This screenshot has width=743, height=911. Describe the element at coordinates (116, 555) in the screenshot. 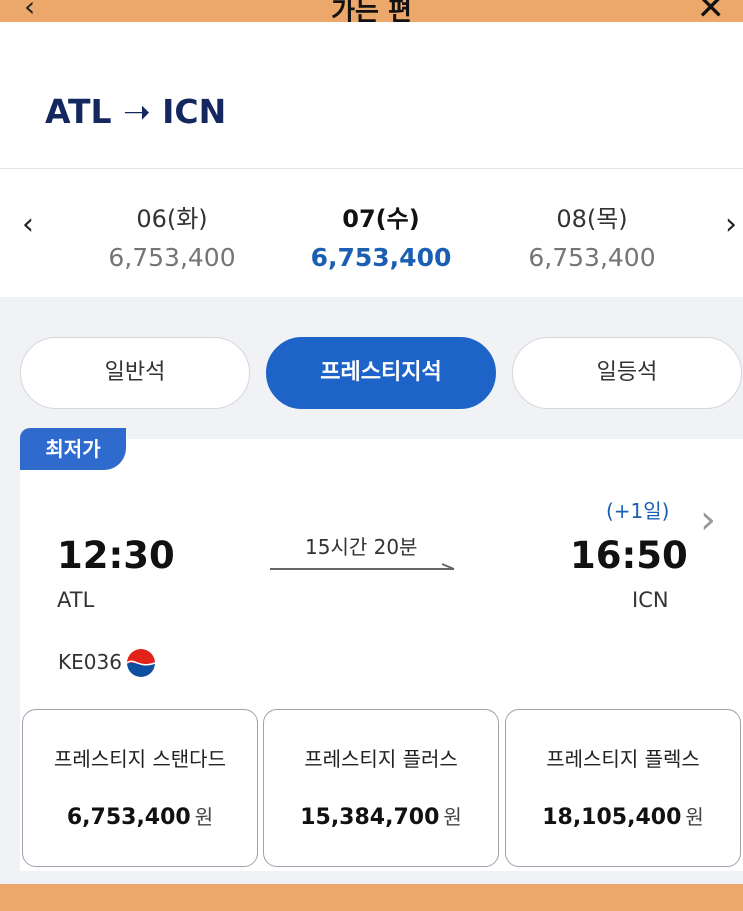

I see `departure-time: 12:30` at that location.